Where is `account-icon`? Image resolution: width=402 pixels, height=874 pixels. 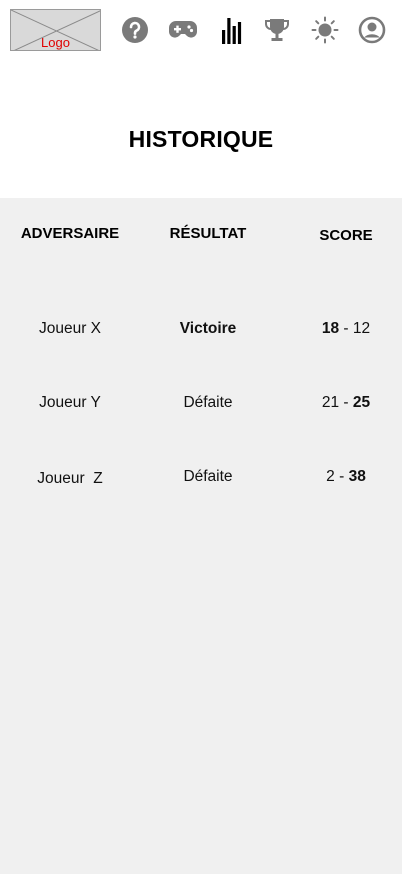 account-icon is located at coordinates (372, 30).